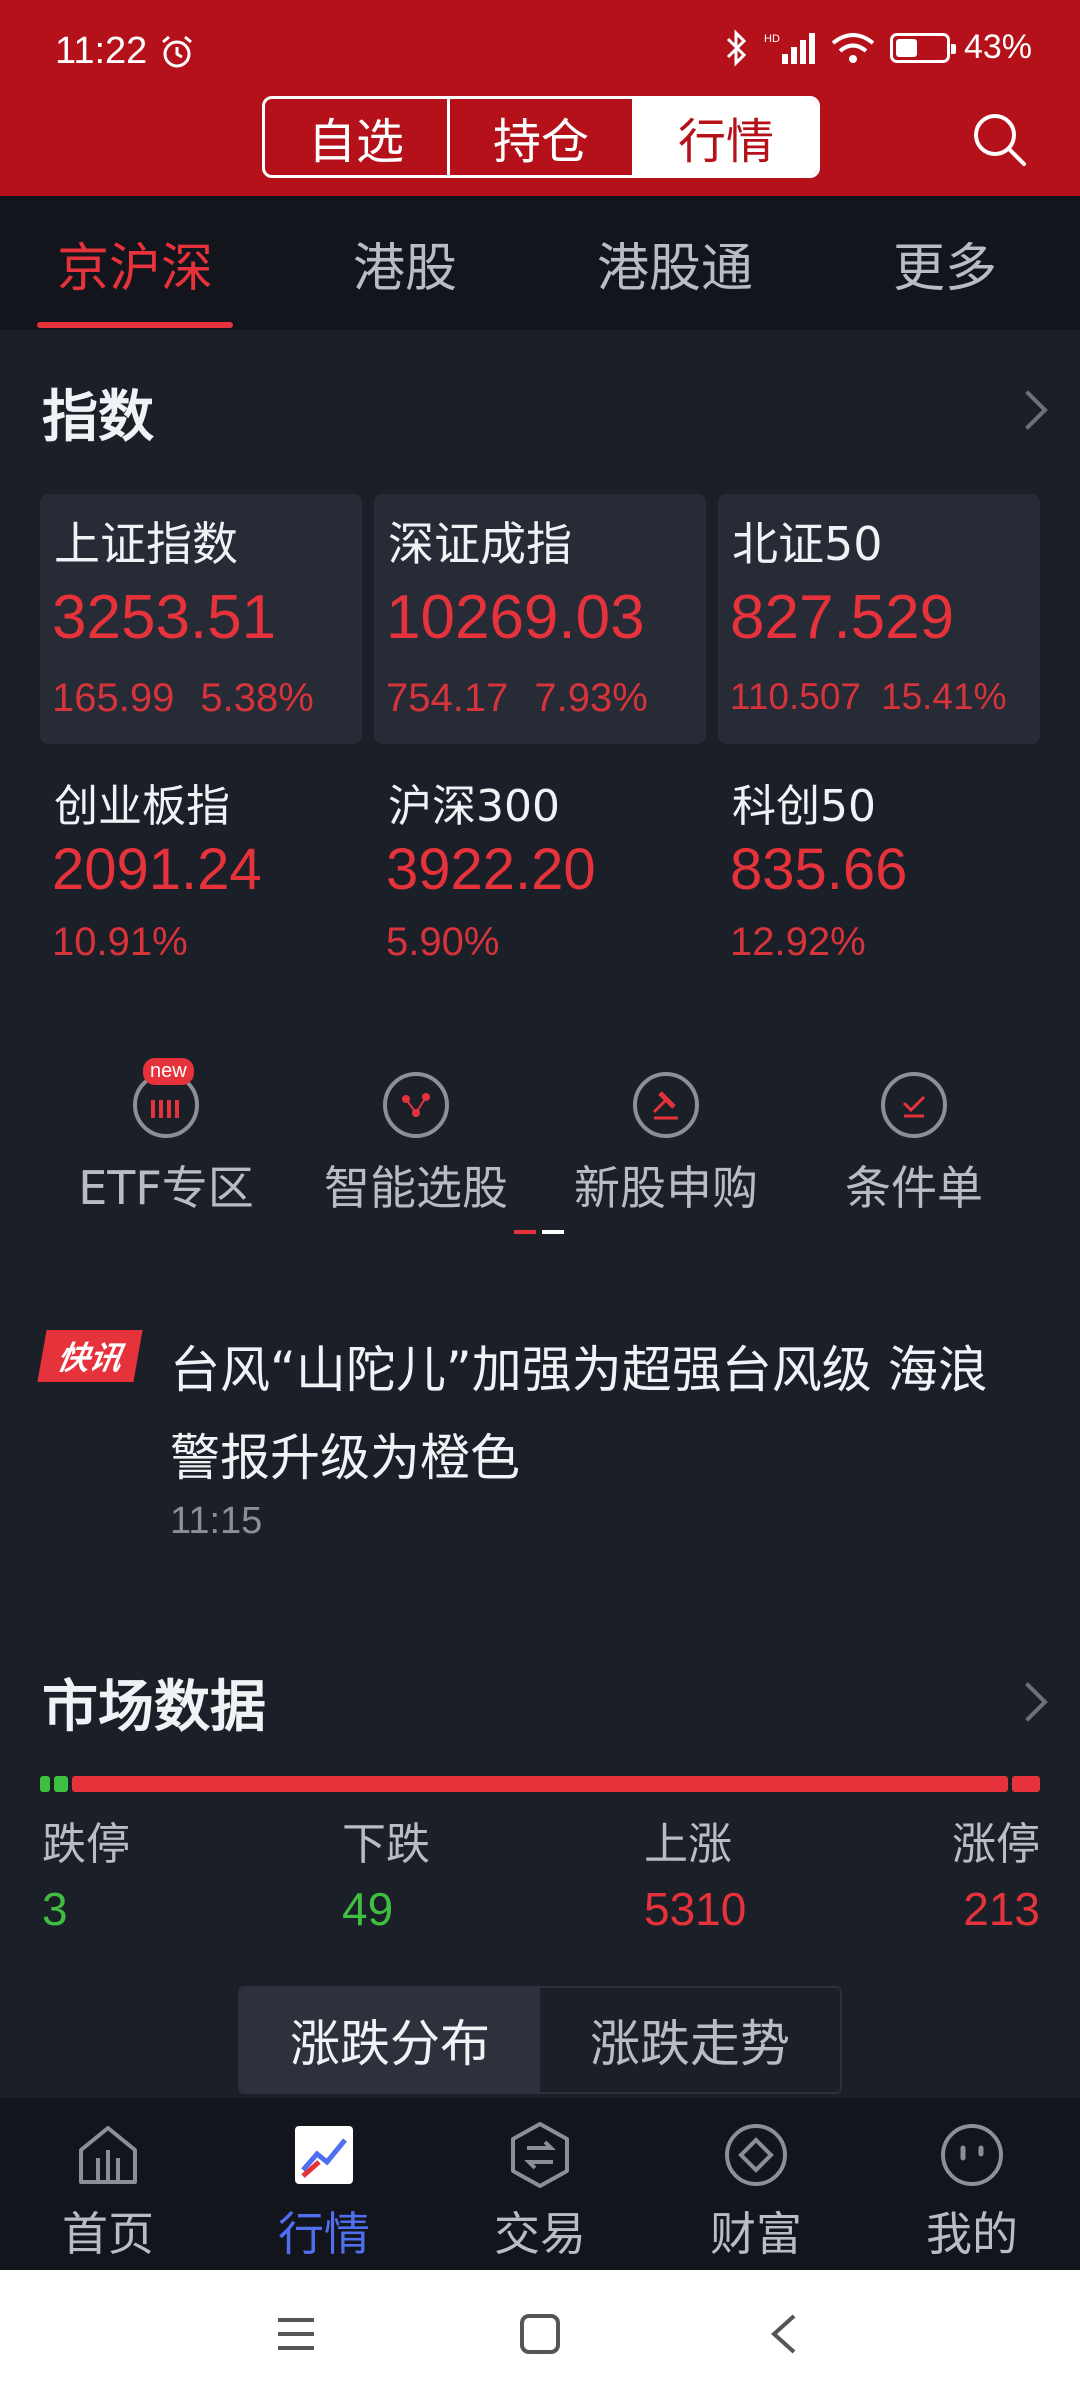 This screenshot has height=2400, width=1080. What do you see at coordinates (922, 47) in the screenshot?
I see `battery-icon` at bounding box center [922, 47].